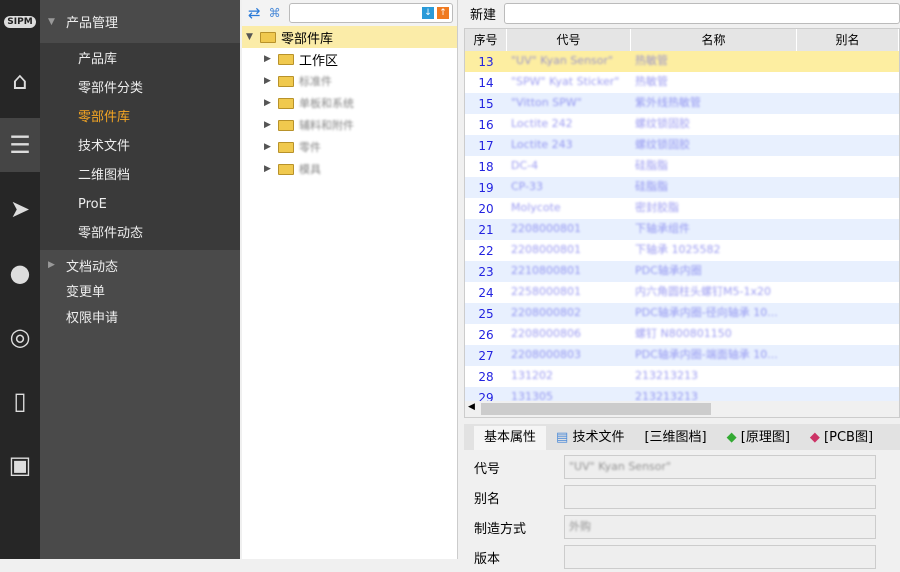 This screenshot has height=572, width=900. I want to click on toolbar-input, so click(702, 13).